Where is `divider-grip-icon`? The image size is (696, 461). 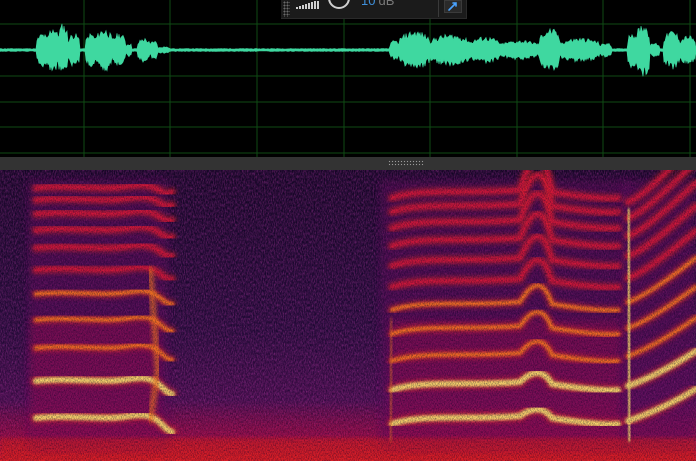
divider-grip-icon is located at coordinates (406, 163).